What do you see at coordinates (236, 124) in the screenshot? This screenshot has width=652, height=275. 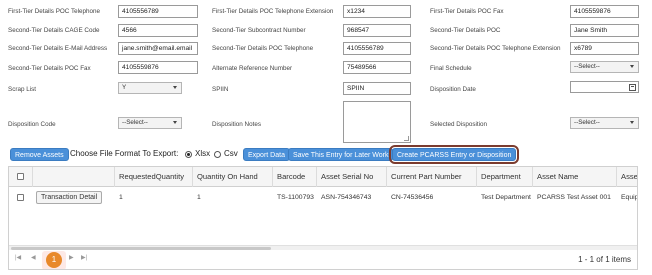 I see `disposition-notes-label: Disposition Notes` at bounding box center [236, 124].